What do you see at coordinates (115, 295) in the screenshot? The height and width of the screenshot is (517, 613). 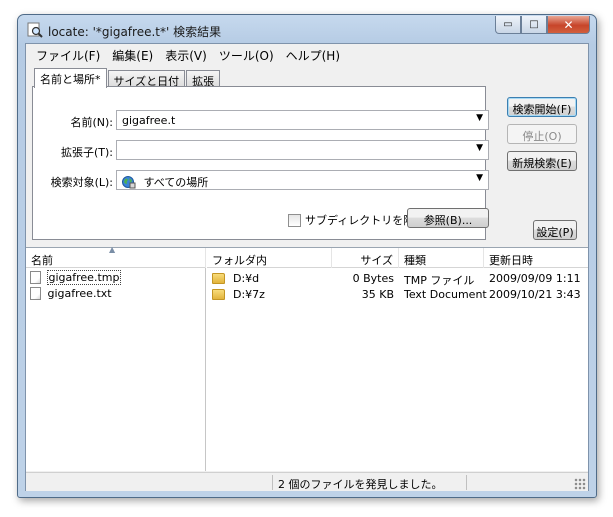 I see `table-row: gigafree.txt` at bounding box center [115, 295].